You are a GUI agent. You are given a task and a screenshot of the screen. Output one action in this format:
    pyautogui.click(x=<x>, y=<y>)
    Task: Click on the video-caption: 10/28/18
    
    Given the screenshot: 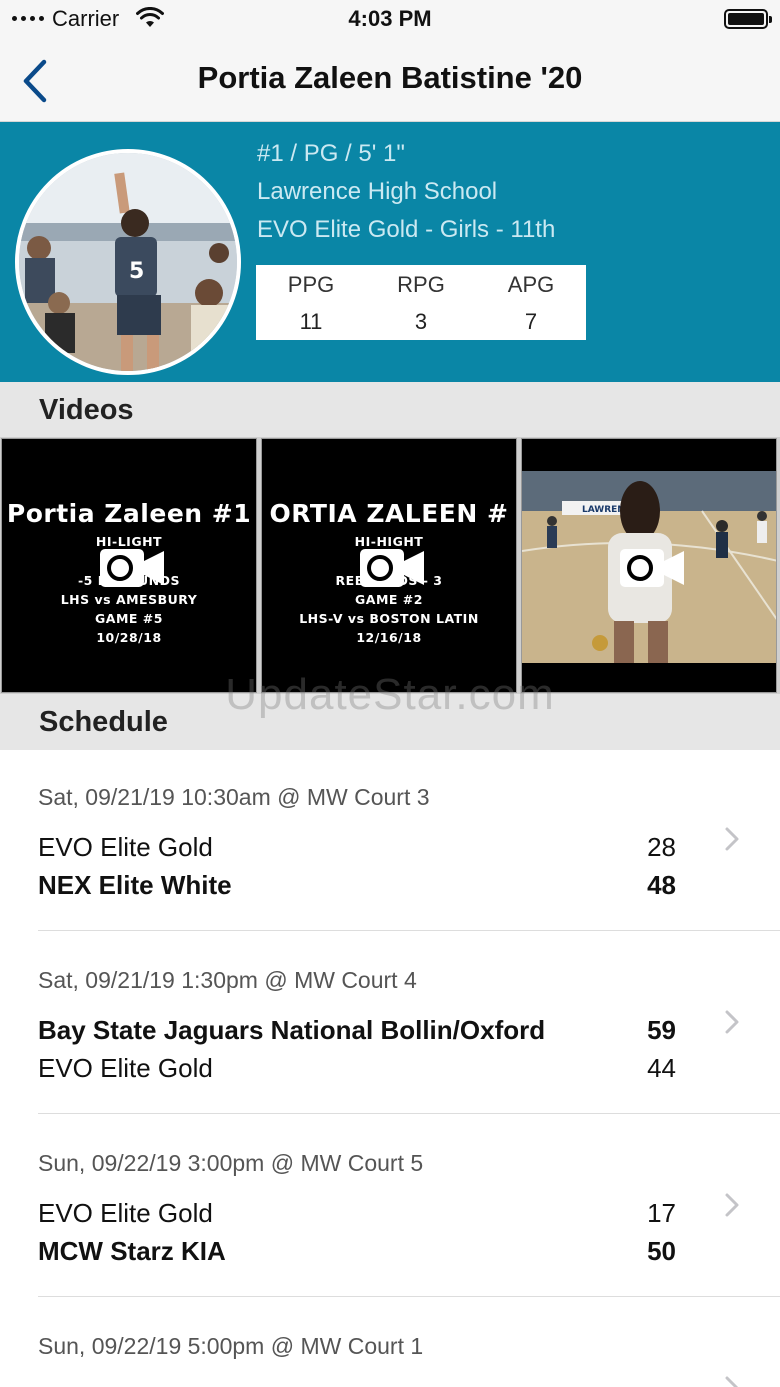 What is the action you would take?
    pyautogui.click(x=129, y=637)
    